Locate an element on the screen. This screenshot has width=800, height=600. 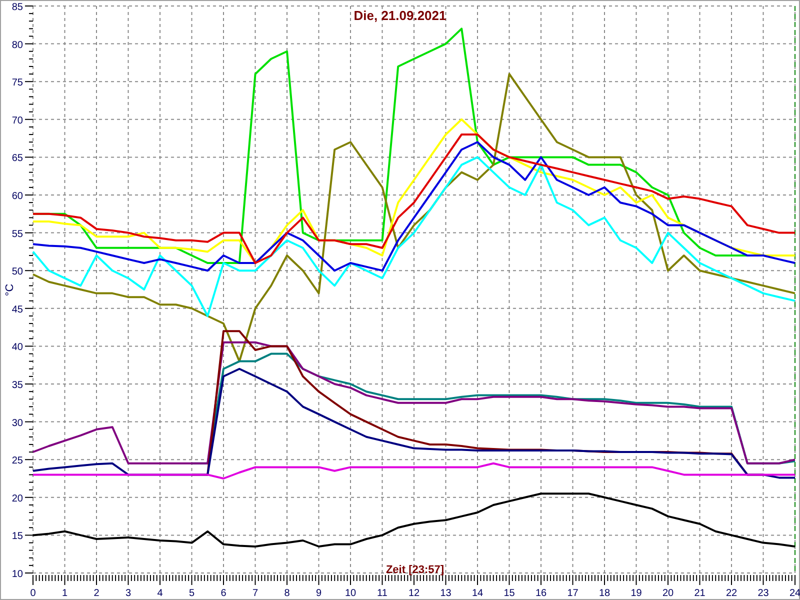
tick-label: 50 is located at coordinates (17, 272).